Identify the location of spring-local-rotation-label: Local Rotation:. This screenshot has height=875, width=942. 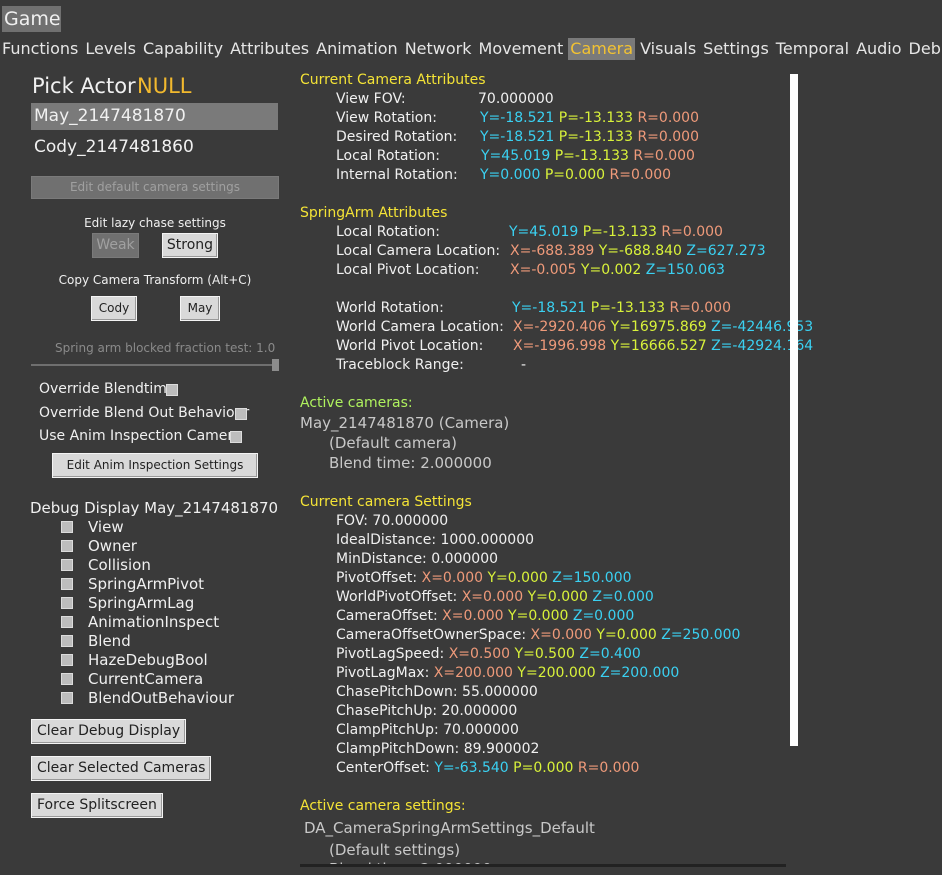
(388, 232).